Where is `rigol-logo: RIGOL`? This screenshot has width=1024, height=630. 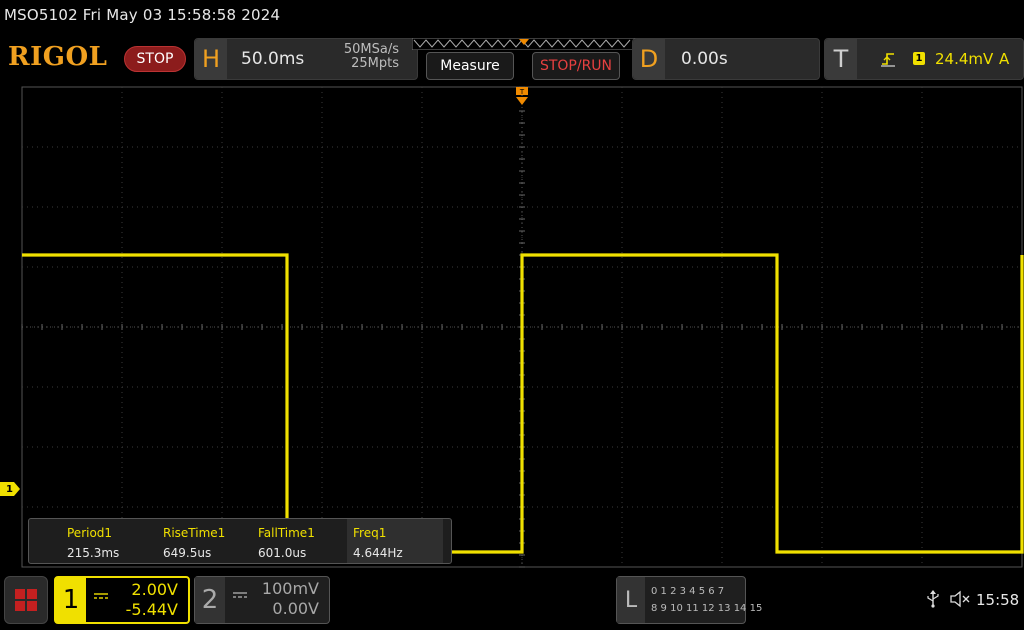 rigol-logo: RIGOL is located at coordinates (58, 57).